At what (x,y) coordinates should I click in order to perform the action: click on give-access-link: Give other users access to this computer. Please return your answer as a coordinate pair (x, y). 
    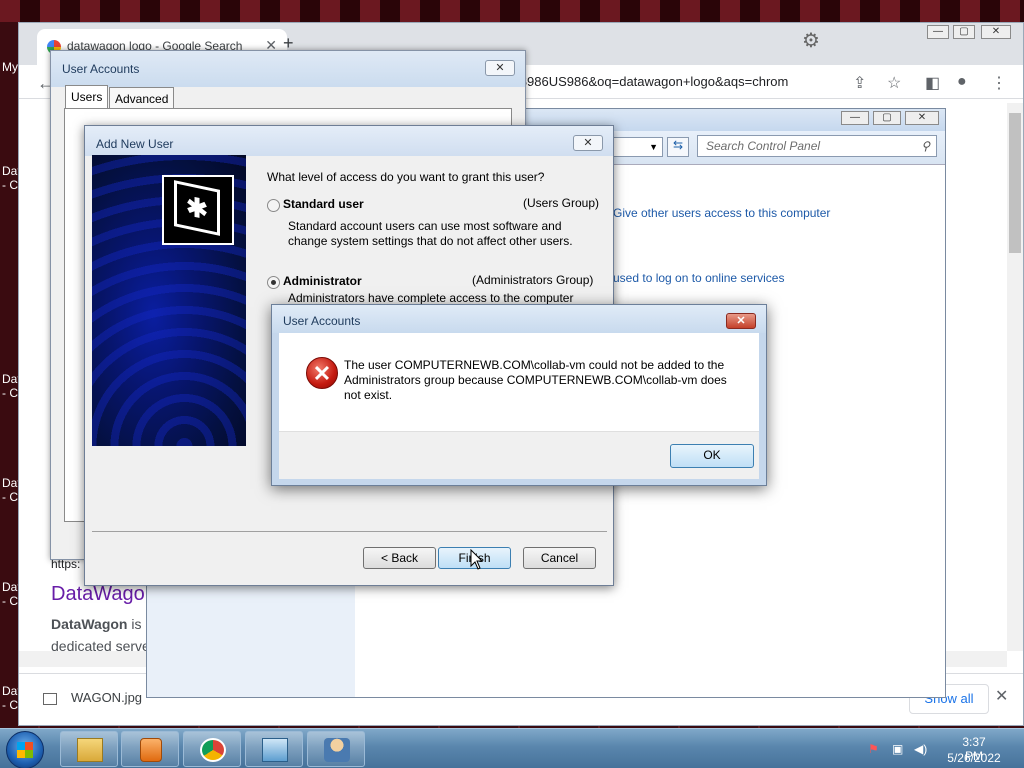
    Looking at the image, I should click on (721, 213).